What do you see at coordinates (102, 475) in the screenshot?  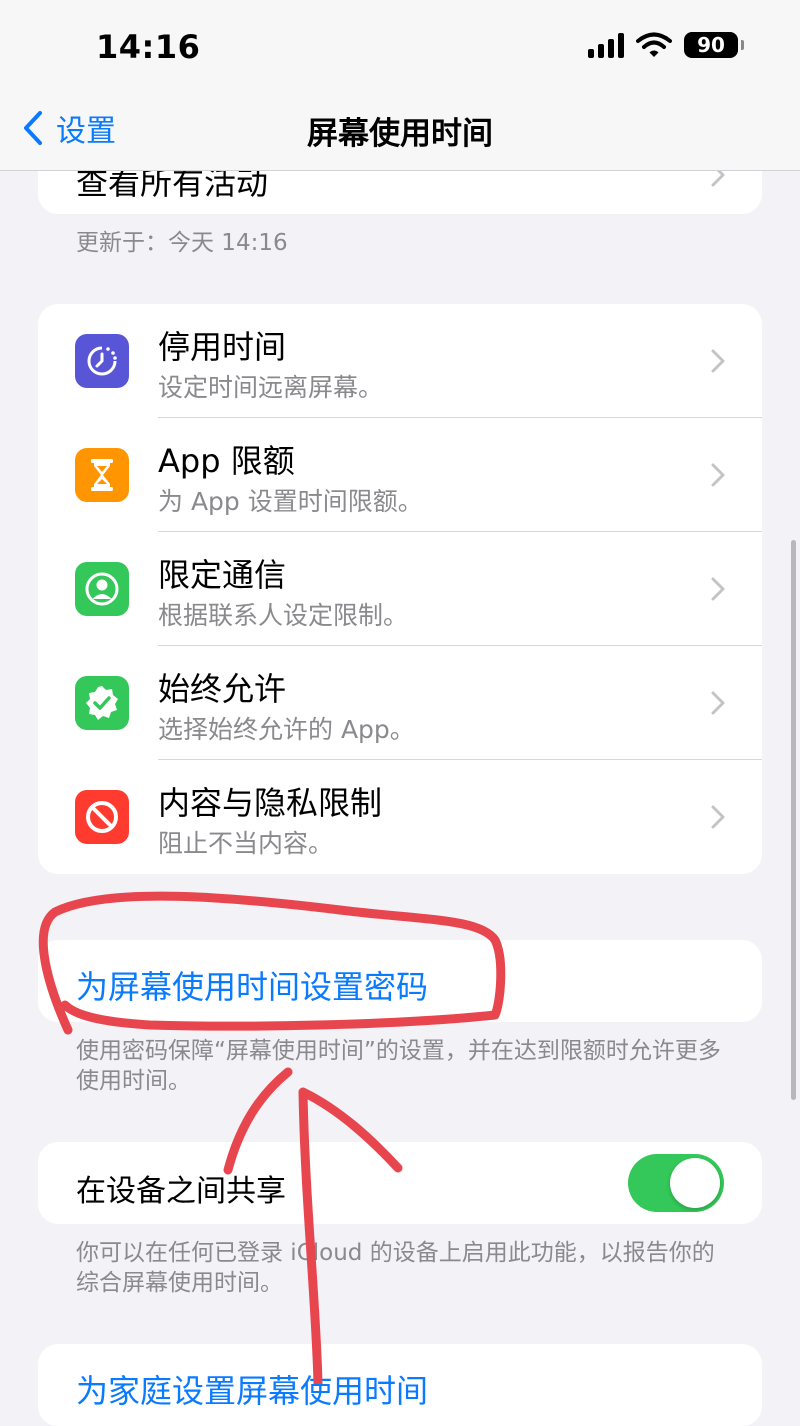 I see `hourglass-icon` at bounding box center [102, 475].